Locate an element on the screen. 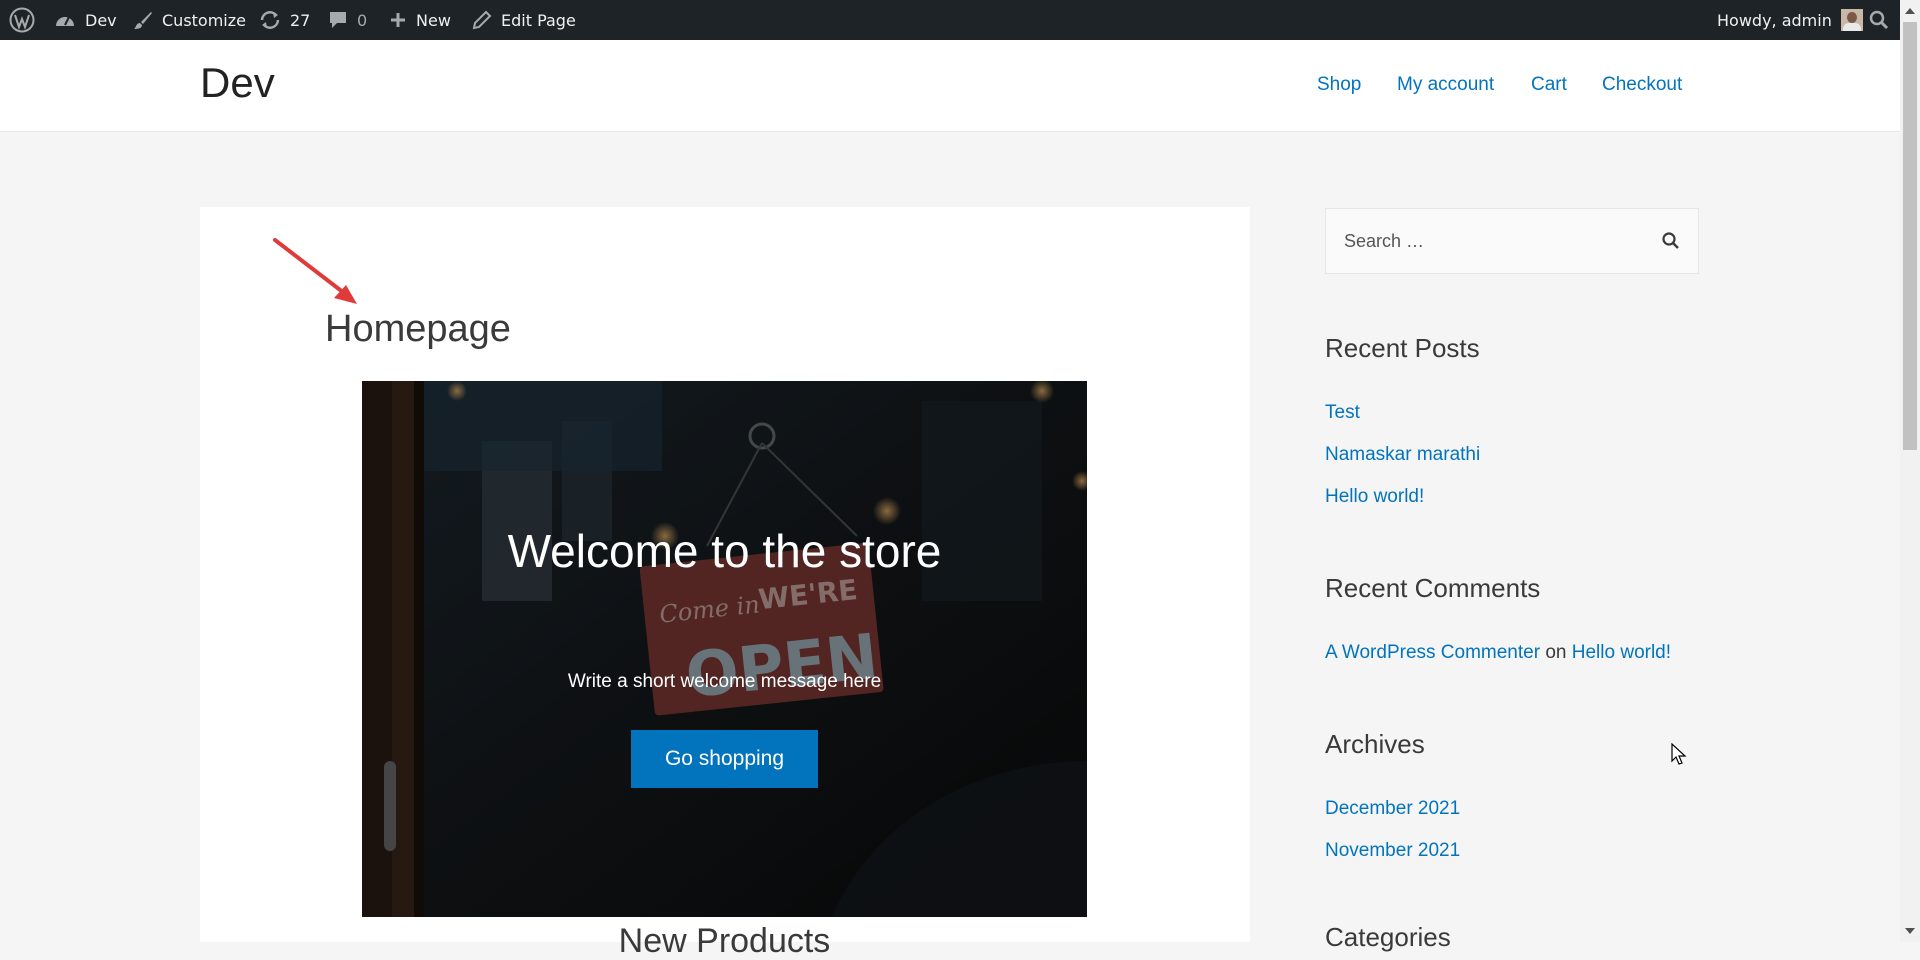  mouse-cursor-icon is located at coordinates (1679, 754).